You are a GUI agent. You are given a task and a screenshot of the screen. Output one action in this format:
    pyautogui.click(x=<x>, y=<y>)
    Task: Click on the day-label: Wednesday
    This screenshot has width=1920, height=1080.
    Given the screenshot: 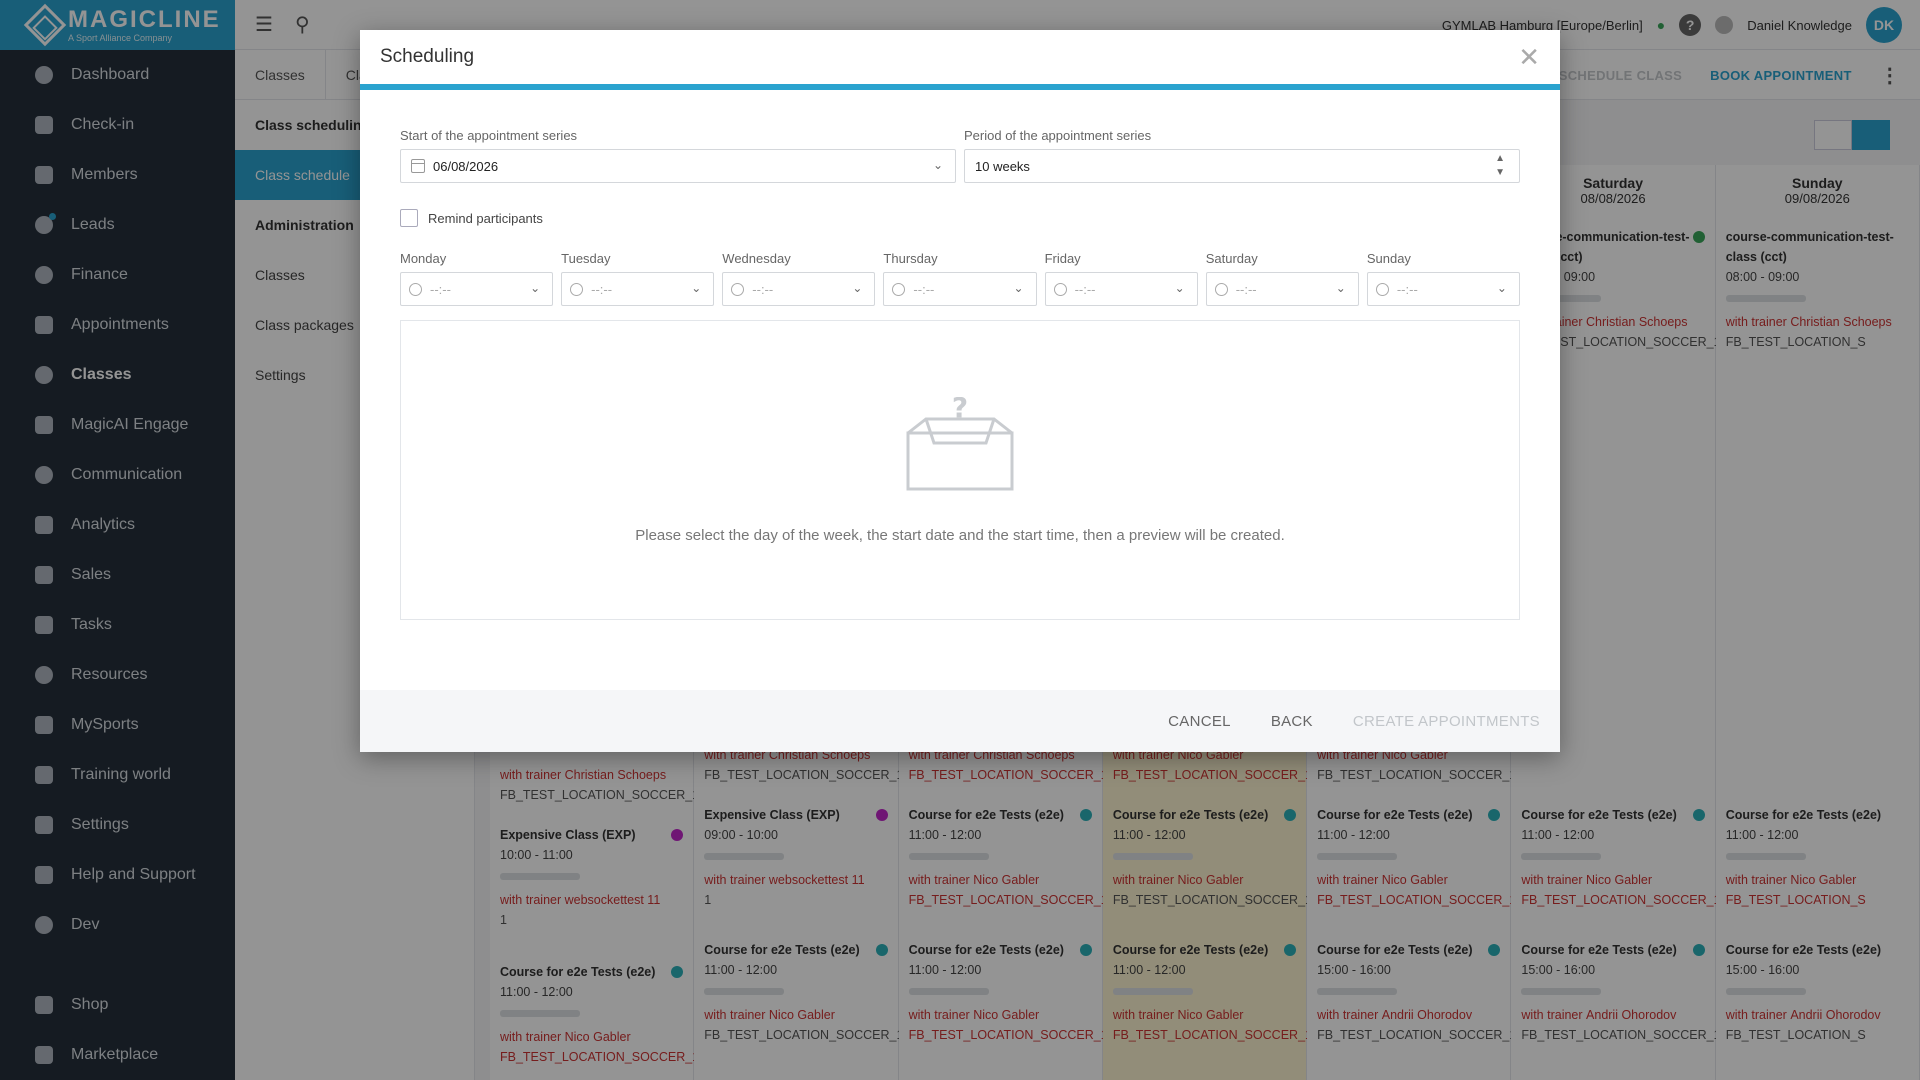 What is the action you would take?
    pyautogui.click(x=756, y=258)
    